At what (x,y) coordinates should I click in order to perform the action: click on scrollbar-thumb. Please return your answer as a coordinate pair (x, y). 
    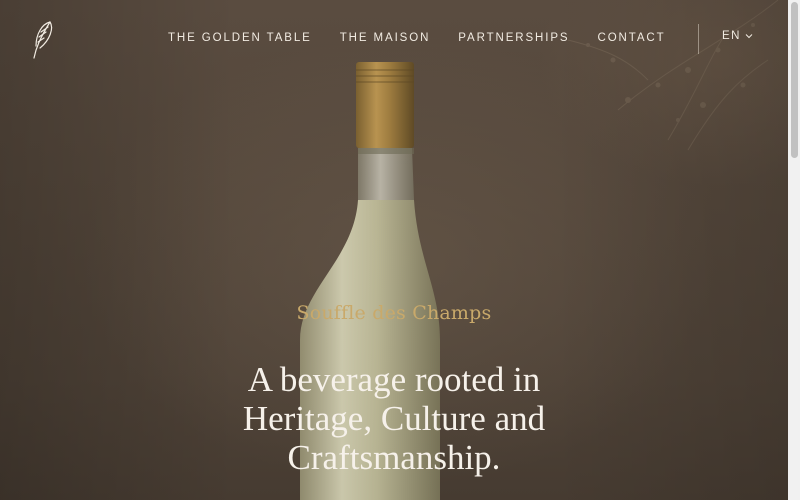
    Looking at the image, I should click on (794, 80).